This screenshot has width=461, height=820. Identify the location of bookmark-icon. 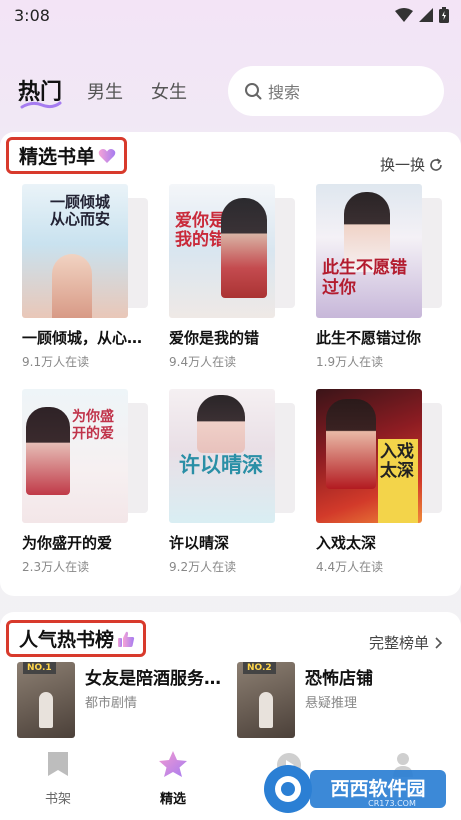
(58, 764).